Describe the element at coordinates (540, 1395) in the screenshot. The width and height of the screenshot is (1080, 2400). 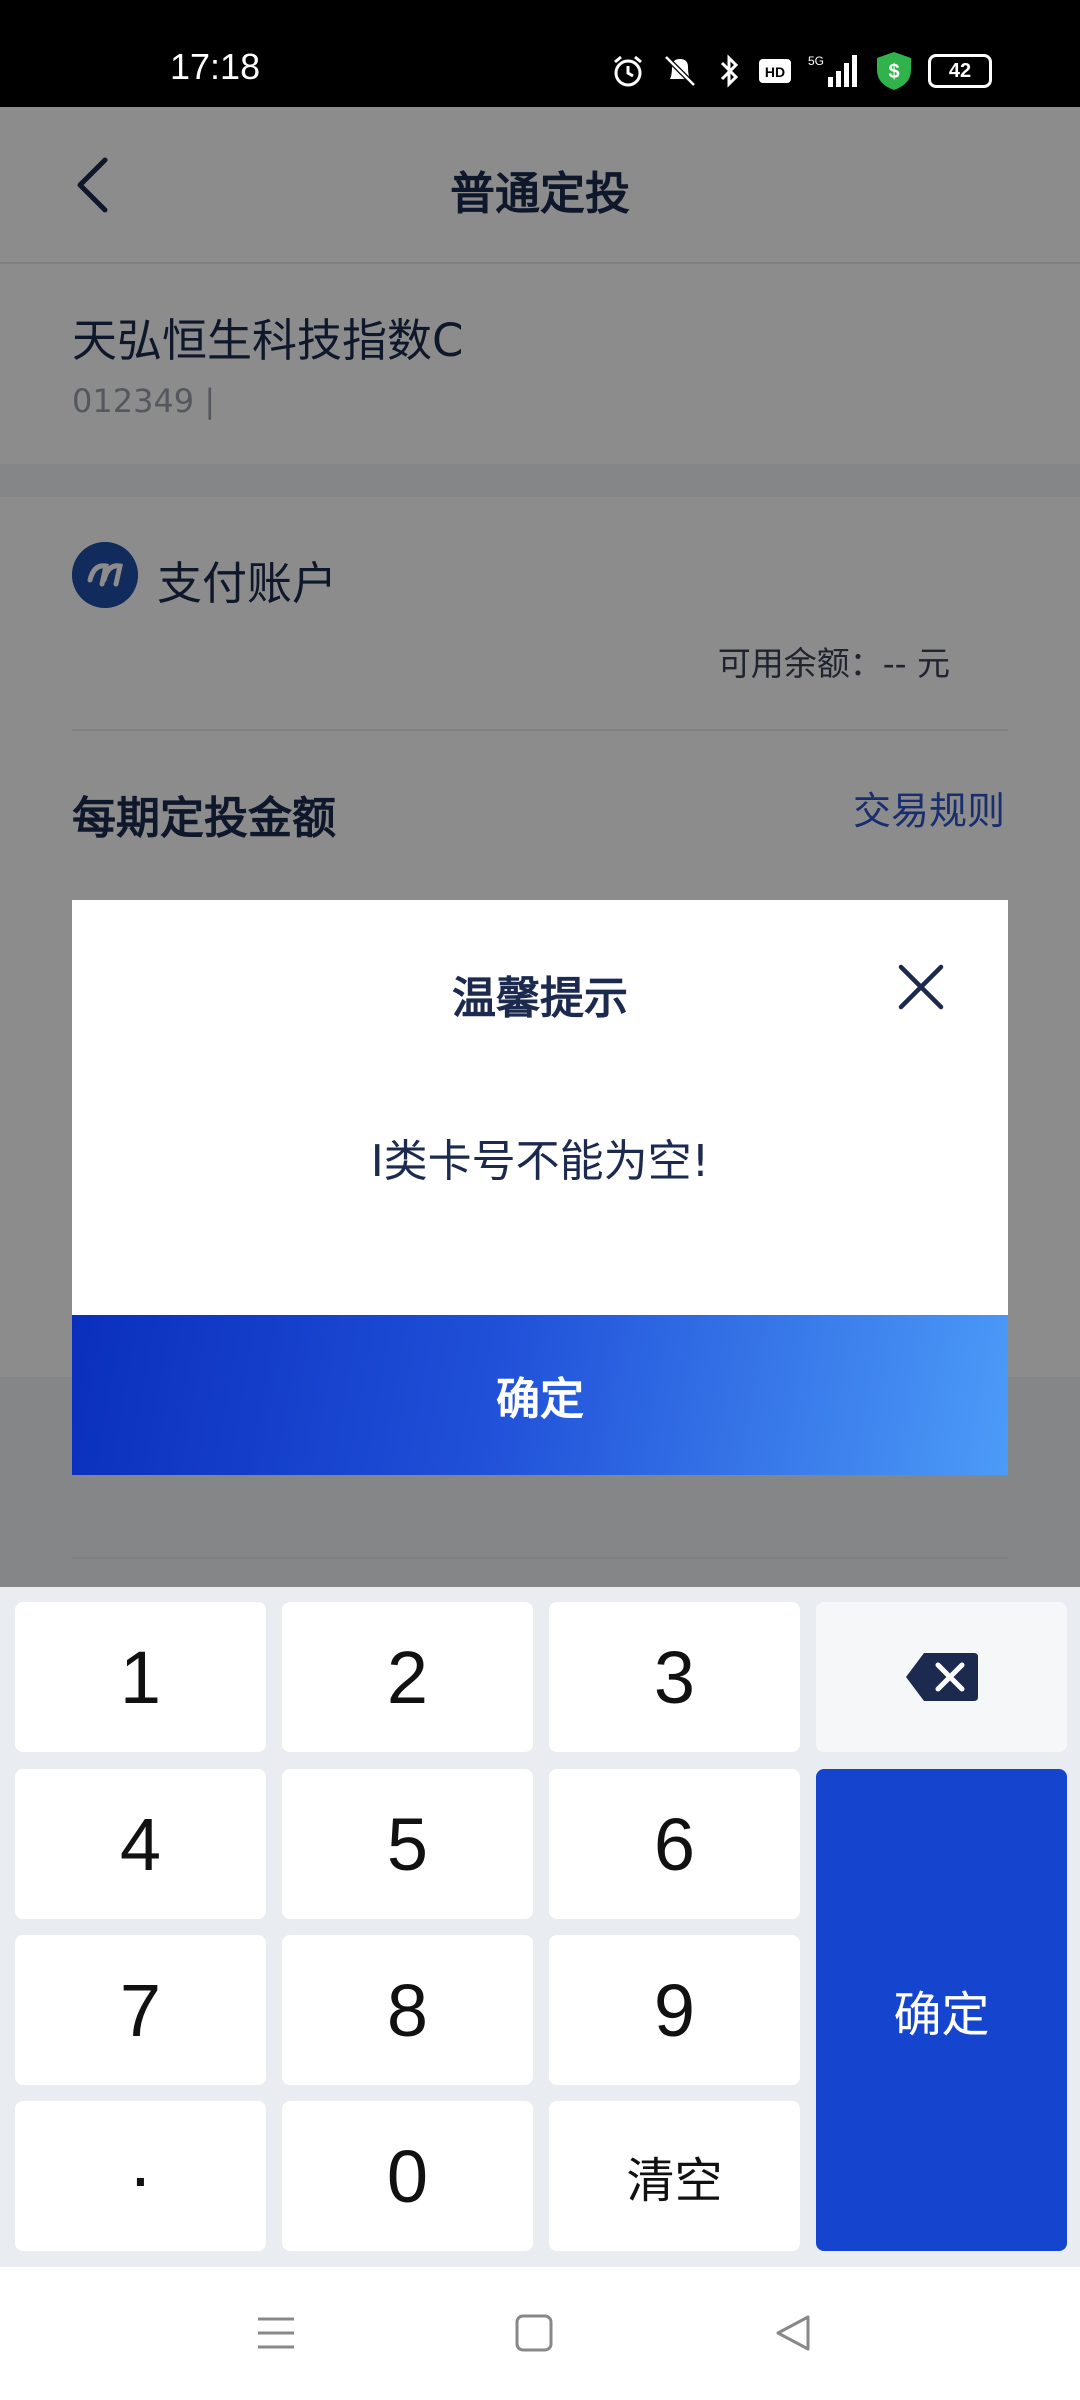
I see `dialog-confirm-button: 确定` at that location.